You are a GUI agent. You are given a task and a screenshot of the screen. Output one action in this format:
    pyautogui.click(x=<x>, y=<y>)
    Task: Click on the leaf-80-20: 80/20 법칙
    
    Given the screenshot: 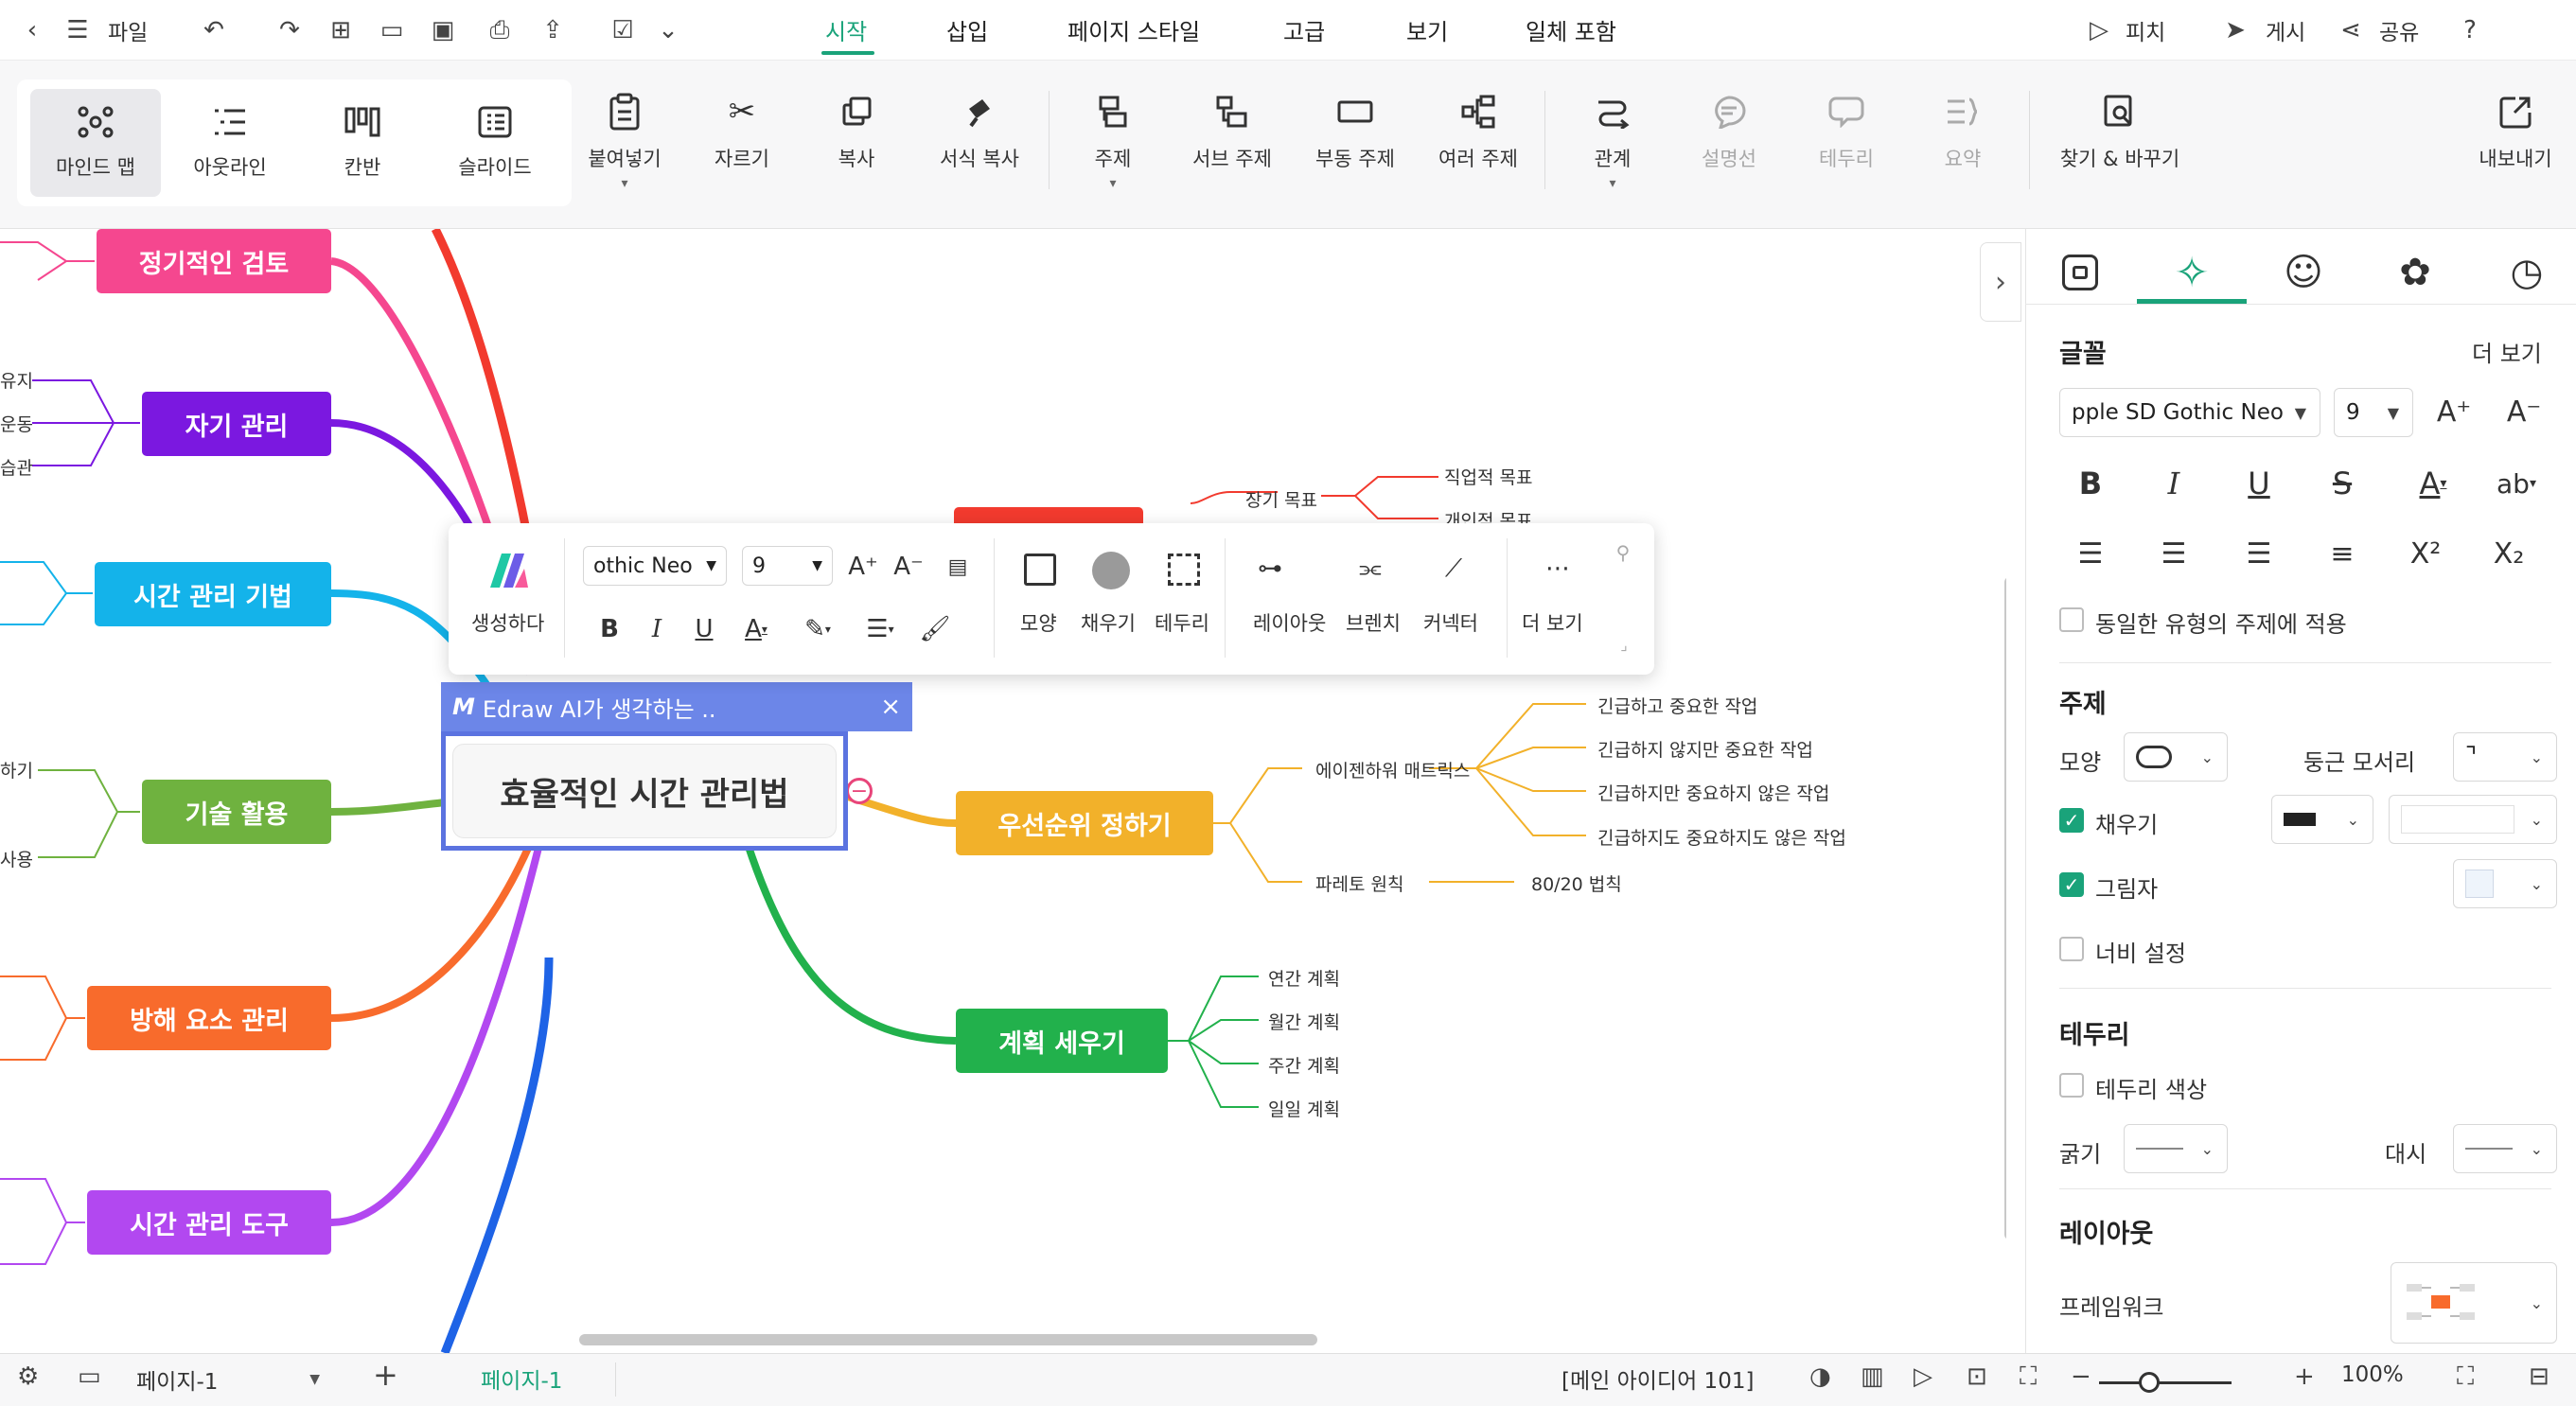 What is the action you would take?
    pyautogui.click(x=1576, y=883)
    